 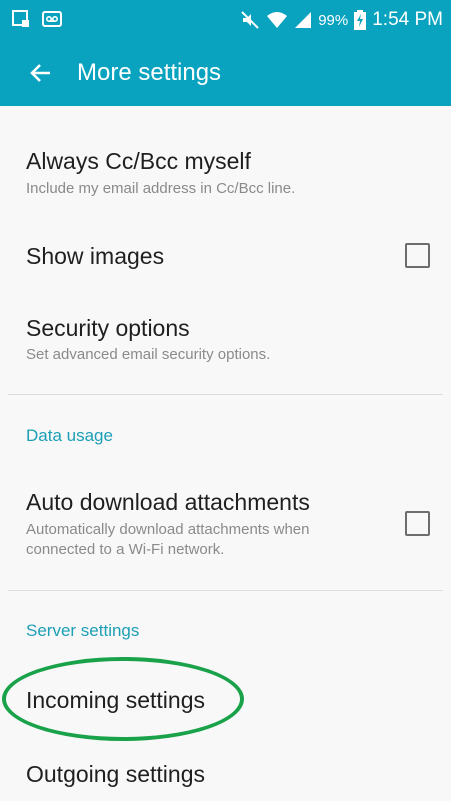 What do you see at coordinates (225, 73) in the screenshot?
I see `app-bar: More settings` at bounding box center [225, 73].